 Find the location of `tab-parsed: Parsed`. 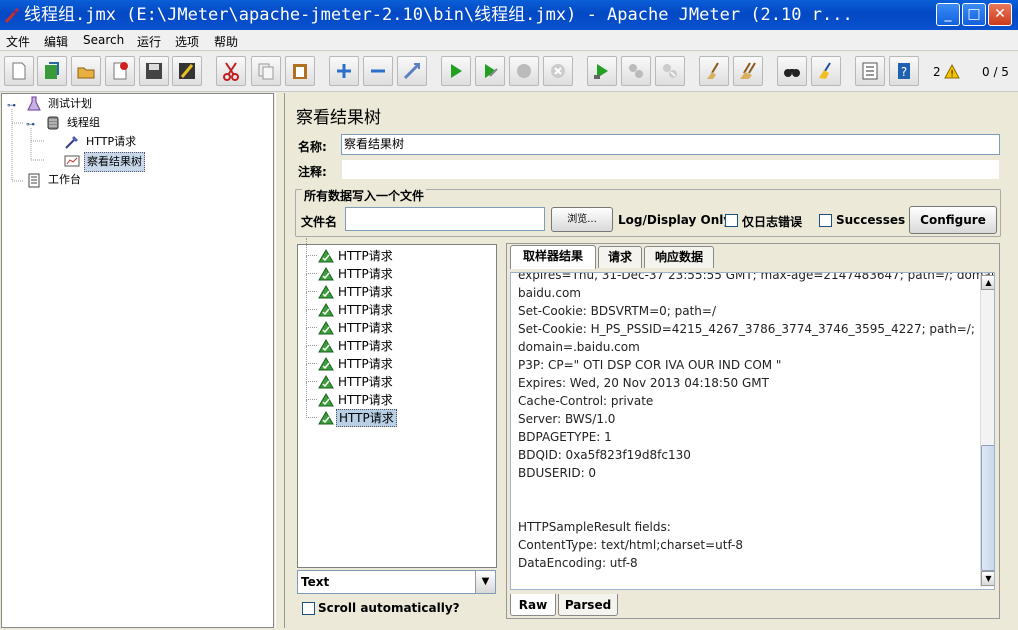

tab-parsed: Parsed is located at coordinates (588, 605).